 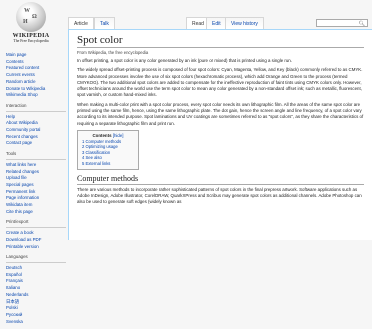 What do you see at coordinates (36, 143) in the screenshot?
I see `sidebar-item: Contact page` at bounding box center [36, 143].